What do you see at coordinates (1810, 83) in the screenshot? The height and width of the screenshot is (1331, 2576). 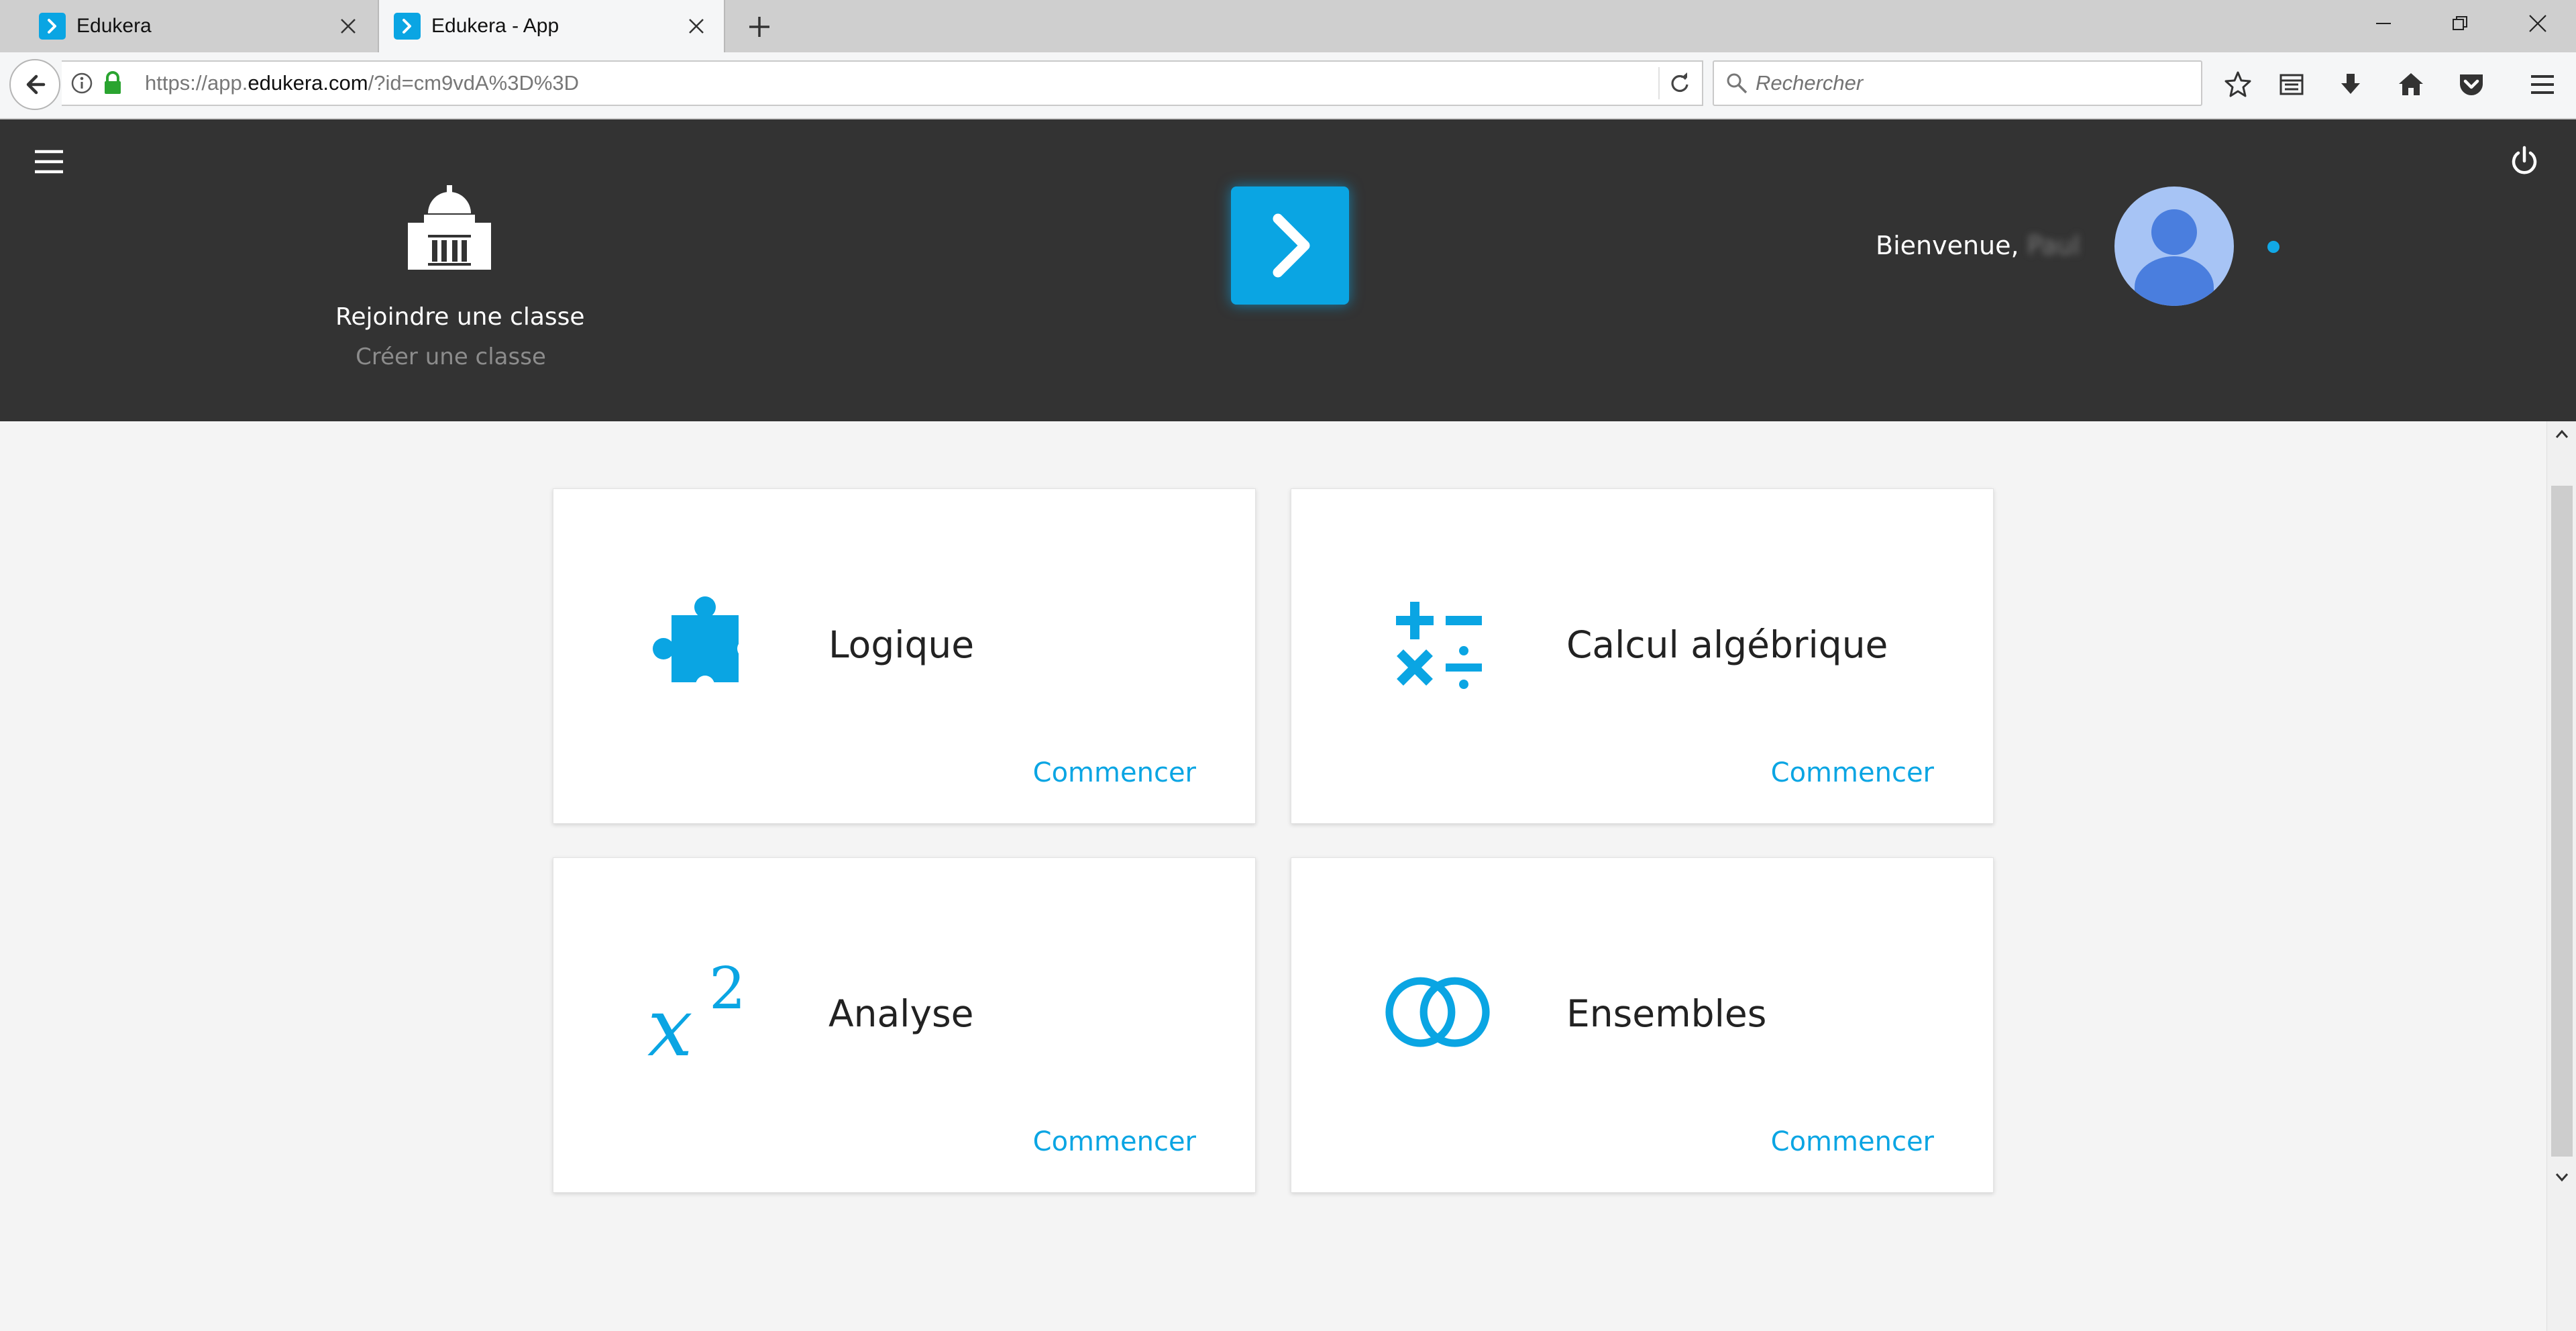 I see `search-placeholder: Rechercher` at bounding box center [1810, 83].